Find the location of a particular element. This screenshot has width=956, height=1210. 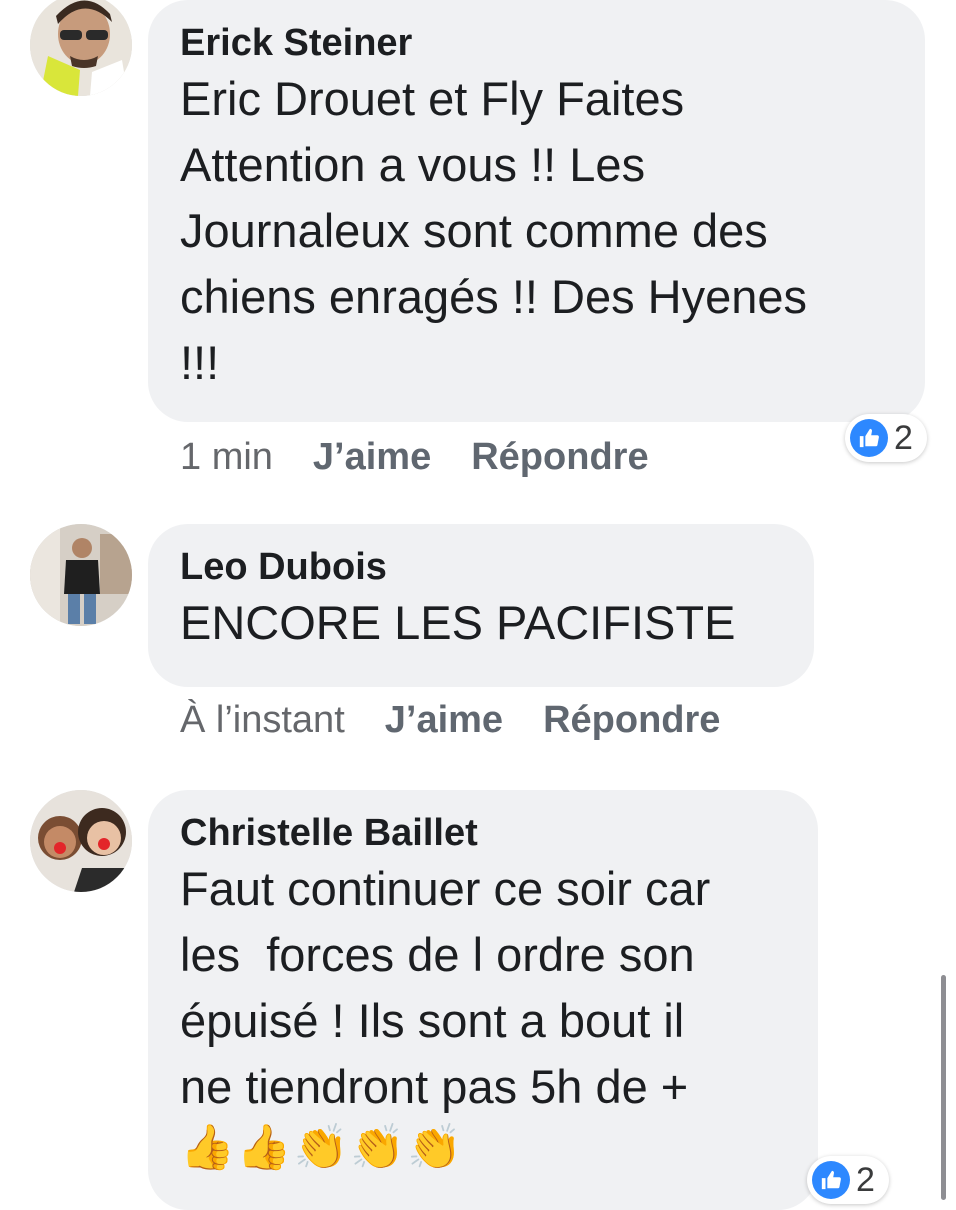

comment-bubble: Leo Dubois ENCORE LES PACIFISTE is located at coordinates (481, 605).